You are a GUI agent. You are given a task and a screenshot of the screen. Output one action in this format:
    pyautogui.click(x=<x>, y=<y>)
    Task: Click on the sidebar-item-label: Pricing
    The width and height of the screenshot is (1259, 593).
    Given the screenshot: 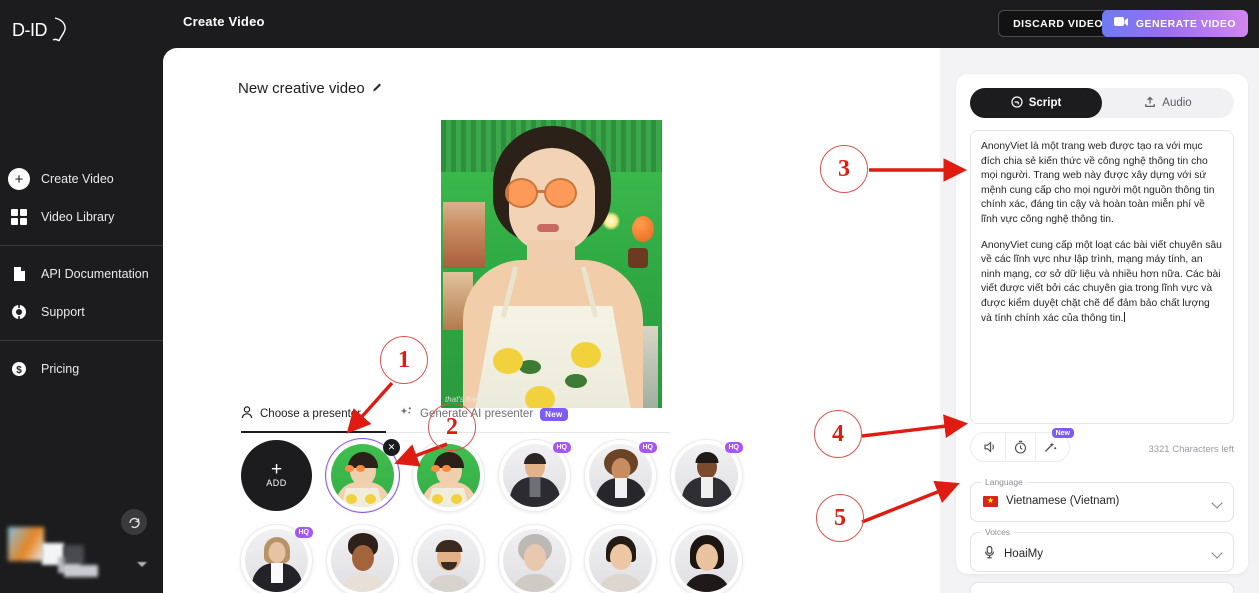 What is the action you would take?
    pyautogui.click(x=60, y=369)
    